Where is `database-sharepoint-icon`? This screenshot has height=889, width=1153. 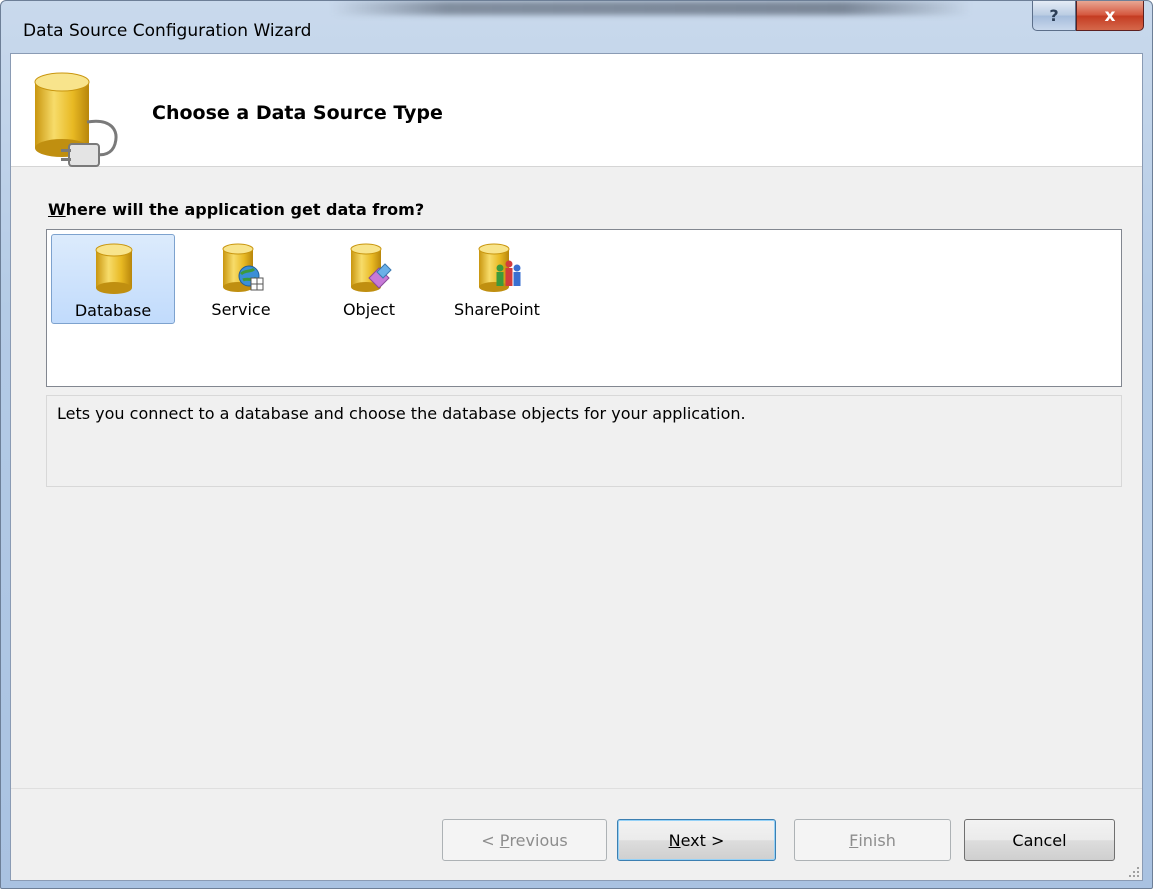
database-sharepoint-icon is located at coordinates (499, 267).